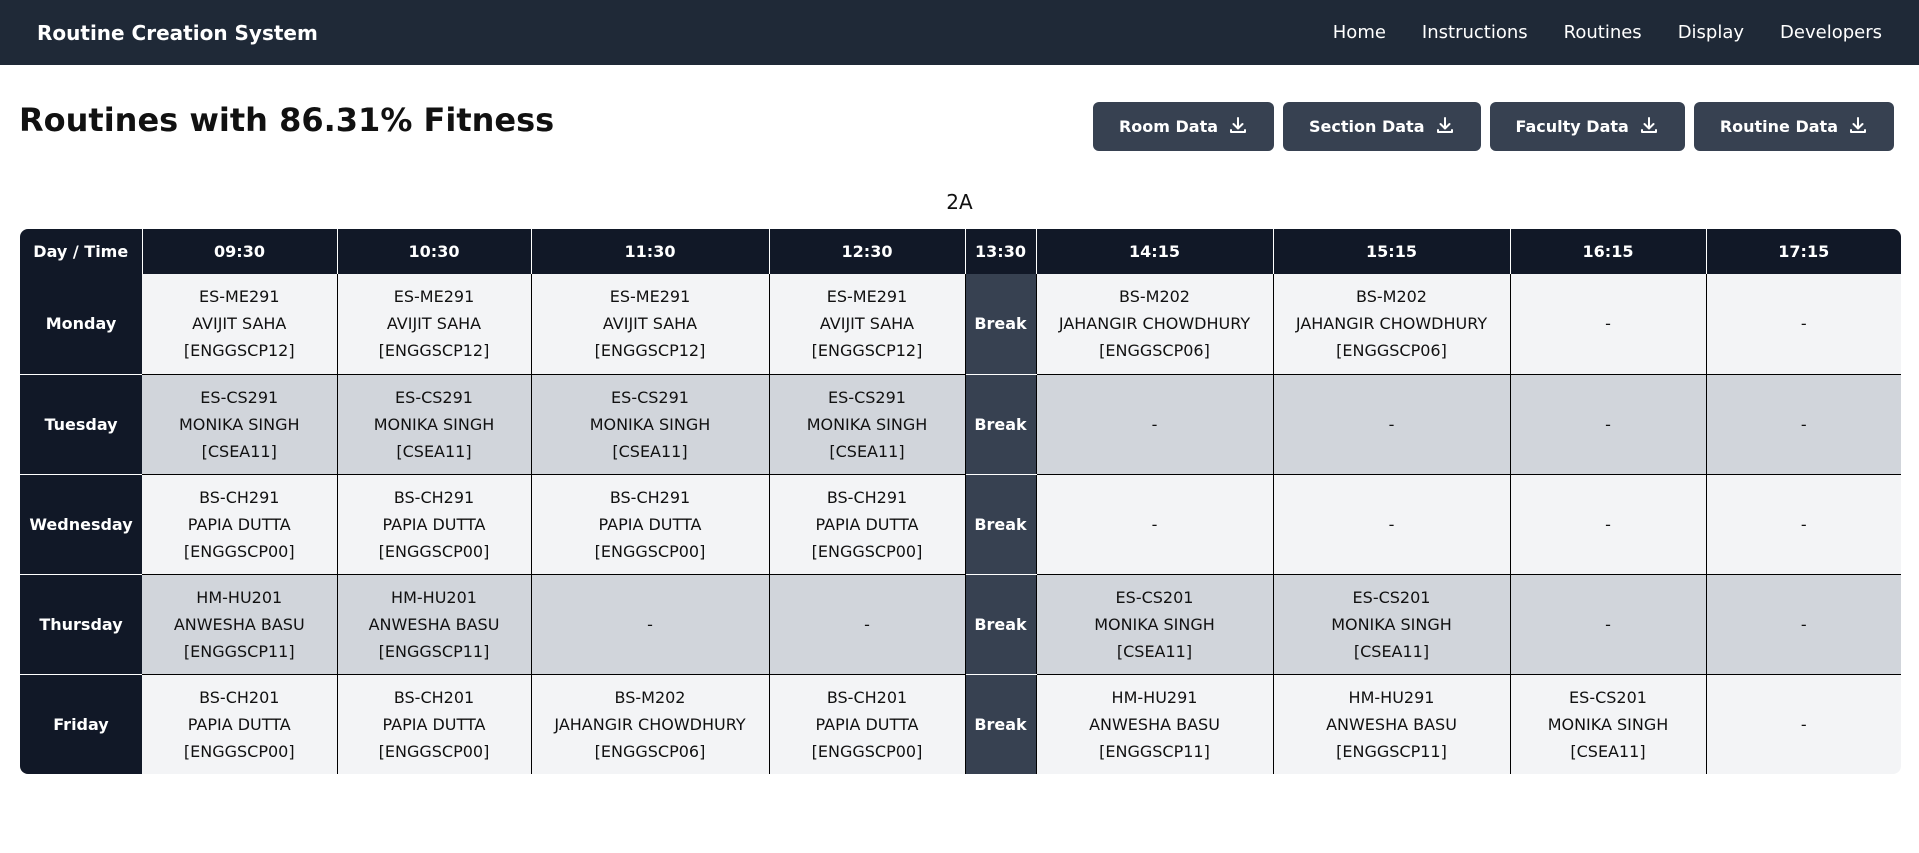 The height and width of the screenshot is (853, 1919). I want to click on button-label: Faculty Data, so click(1572, 126).